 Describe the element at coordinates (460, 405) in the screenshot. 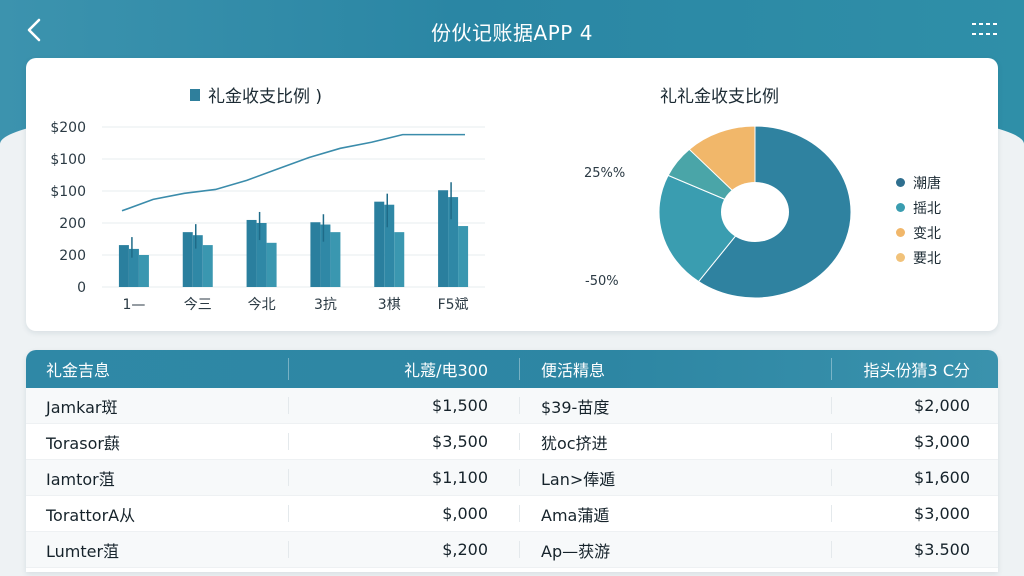

I see `cell-amount: $1,500` at that location.